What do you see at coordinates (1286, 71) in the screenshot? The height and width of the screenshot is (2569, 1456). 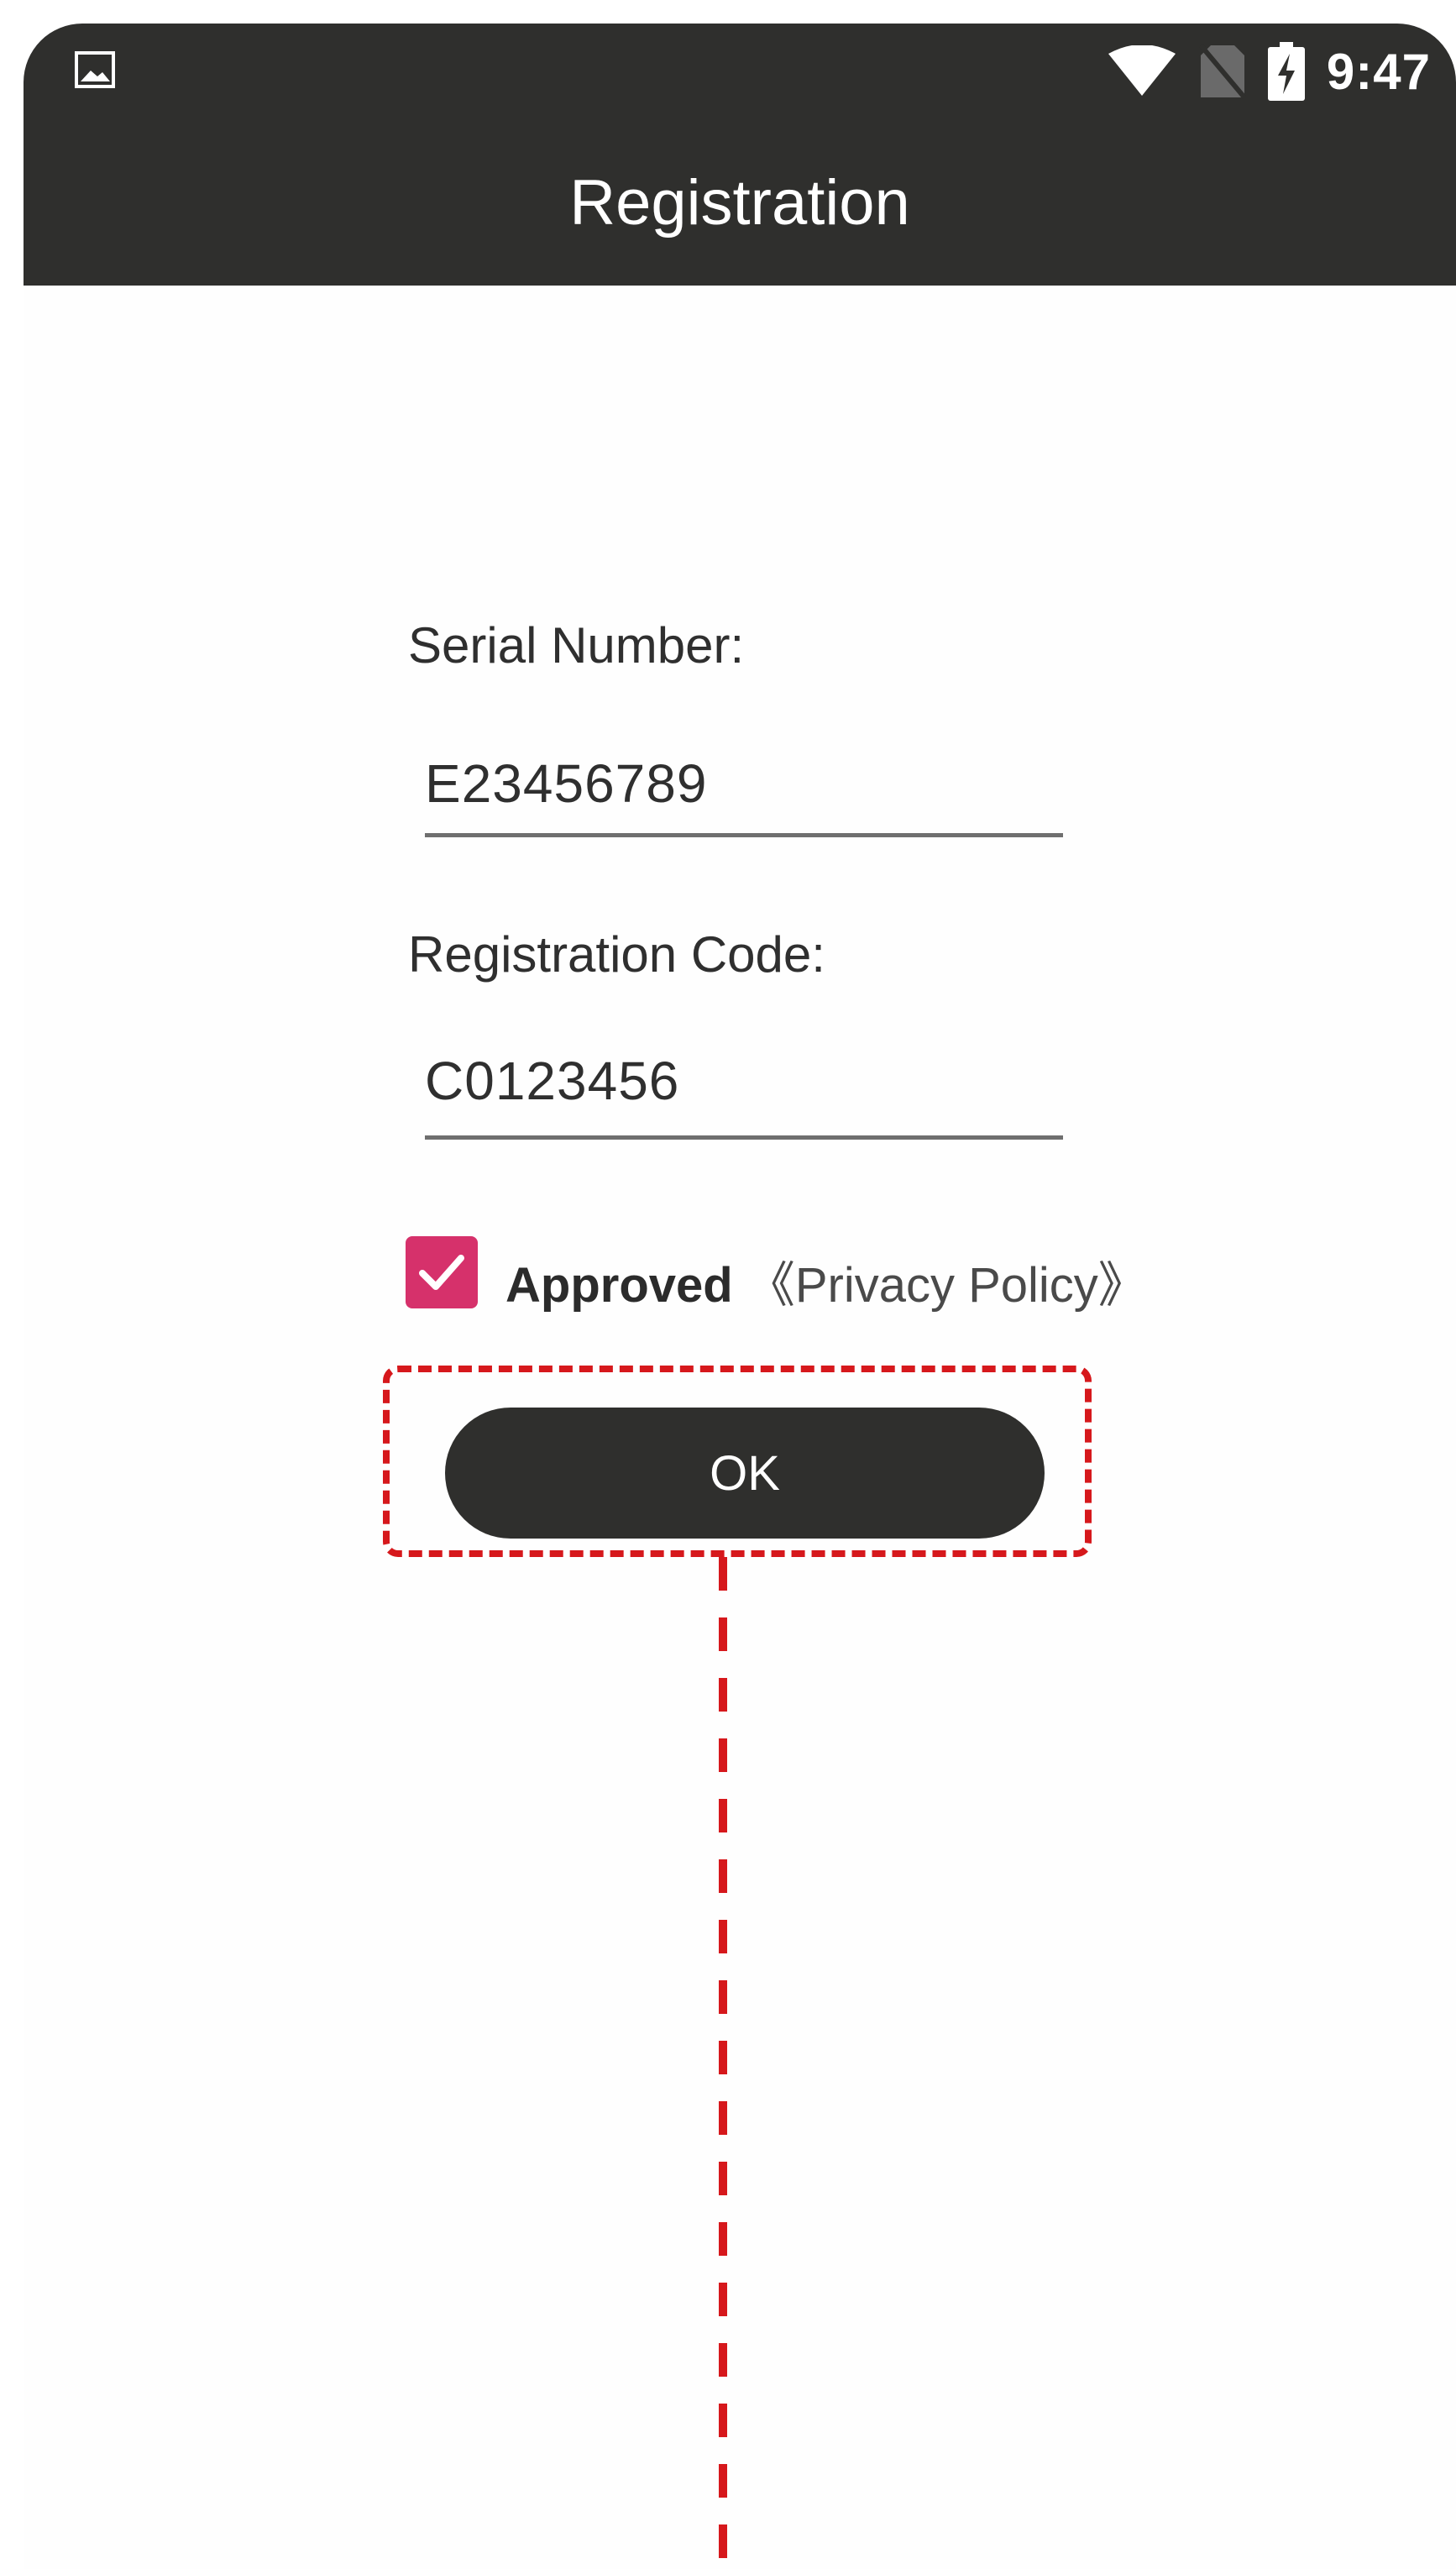 I see `battery-charging-icon` at bounding box center [1286, 71].